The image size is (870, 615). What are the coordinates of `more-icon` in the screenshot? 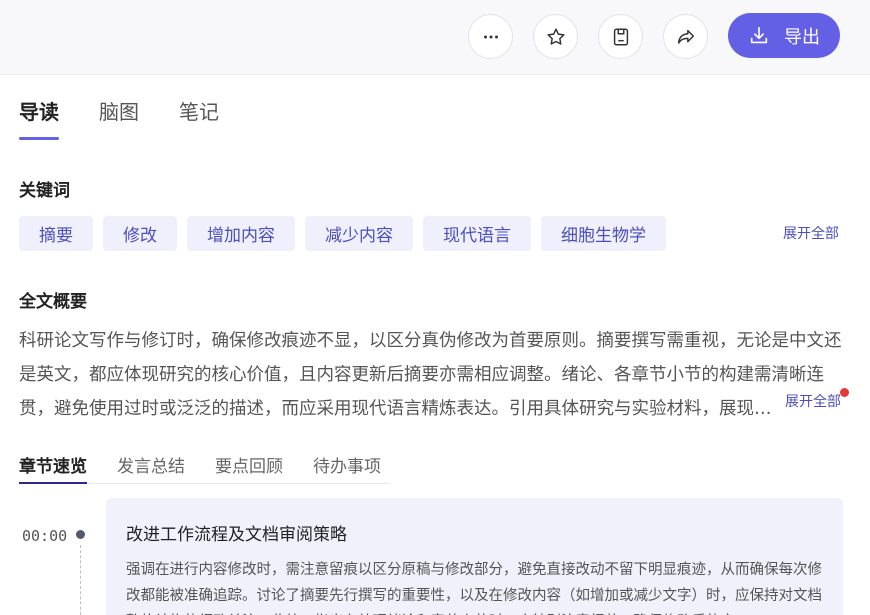 It's located at (490, 36).